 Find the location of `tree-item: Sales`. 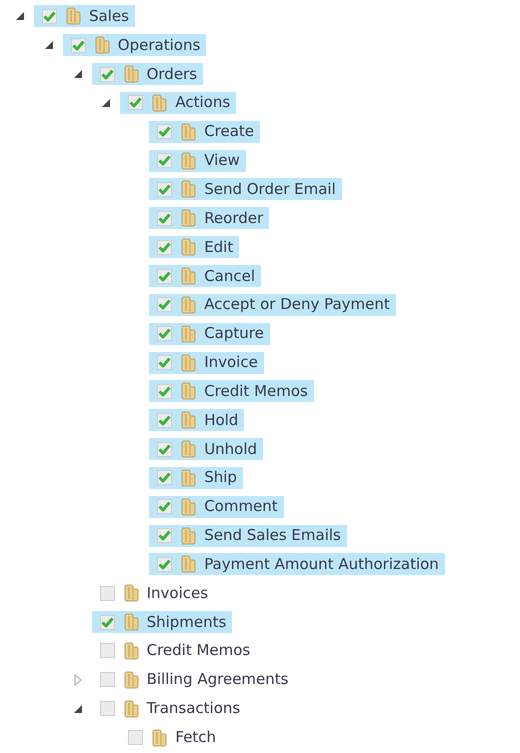

tree-item: Sales is located at coordinates (84, 16).